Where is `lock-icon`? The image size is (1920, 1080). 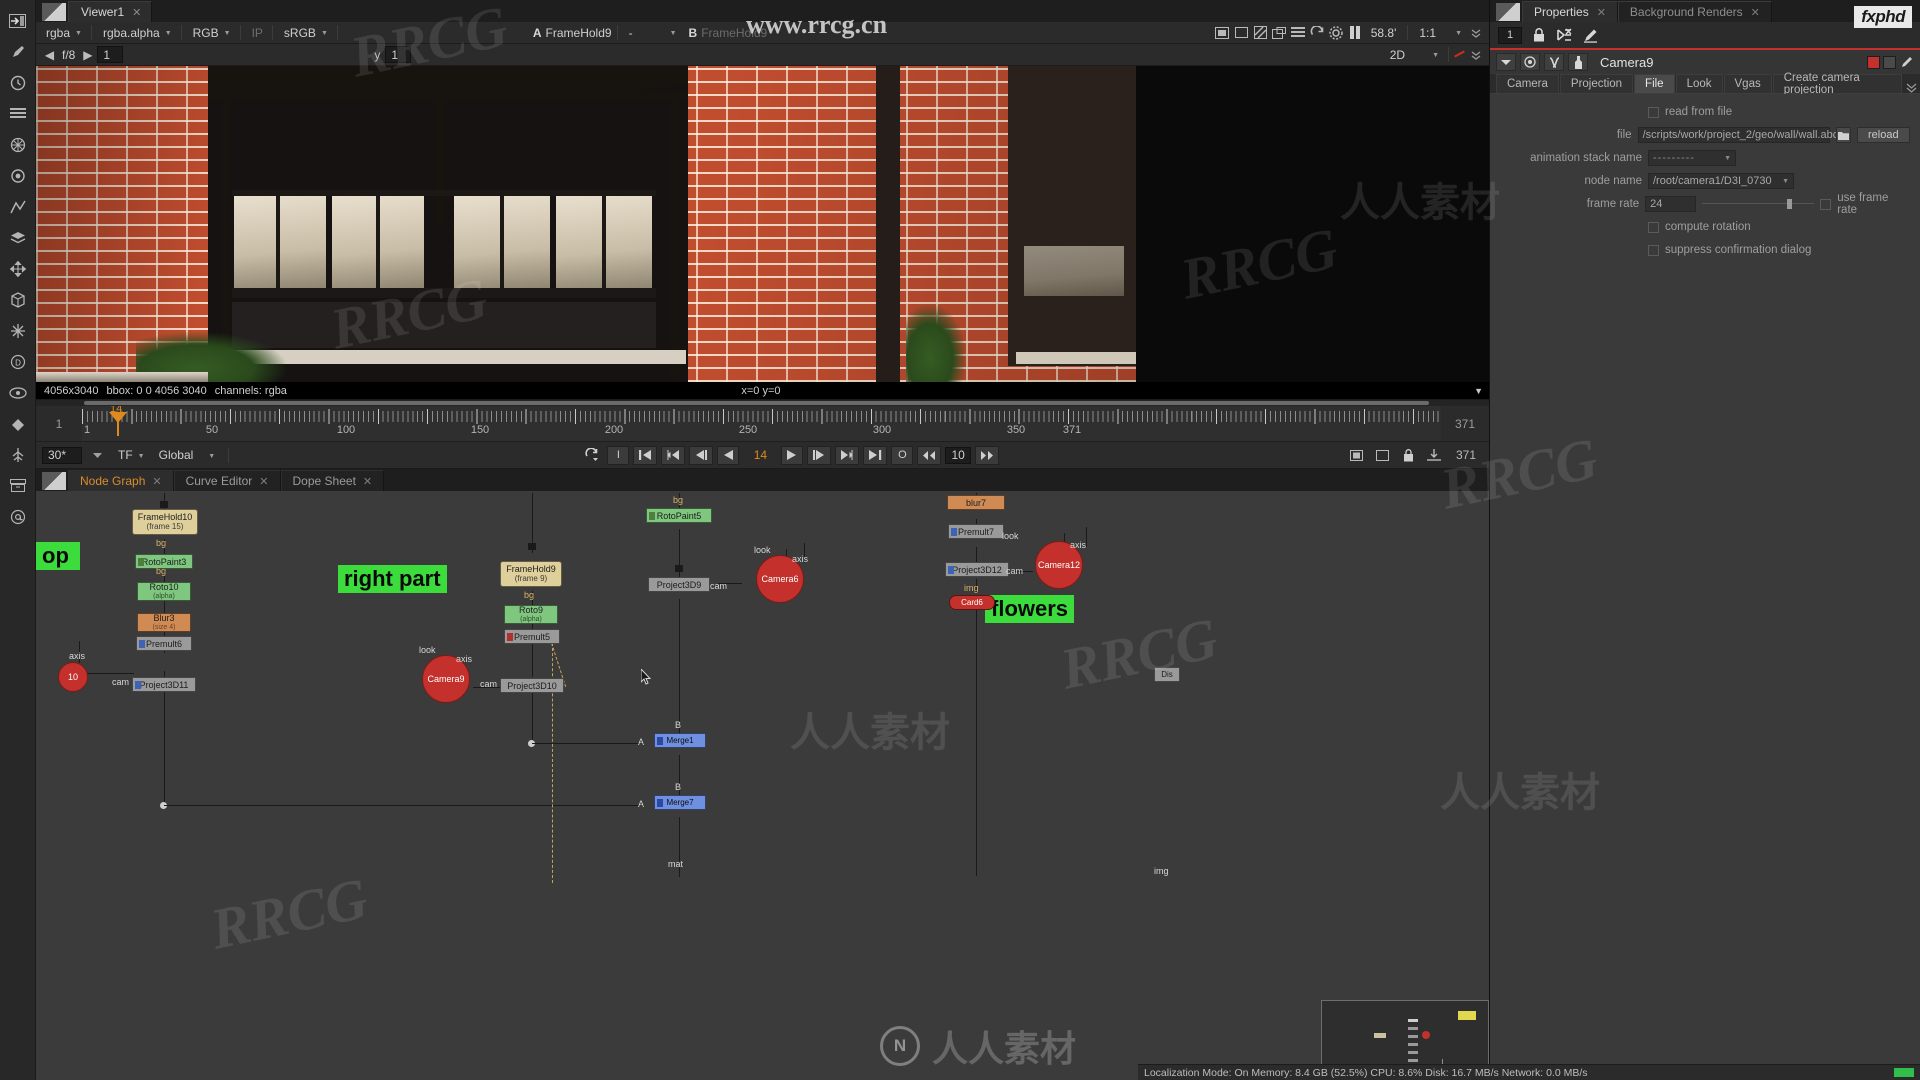
lock-icon is located at coordinates (1538, 35).